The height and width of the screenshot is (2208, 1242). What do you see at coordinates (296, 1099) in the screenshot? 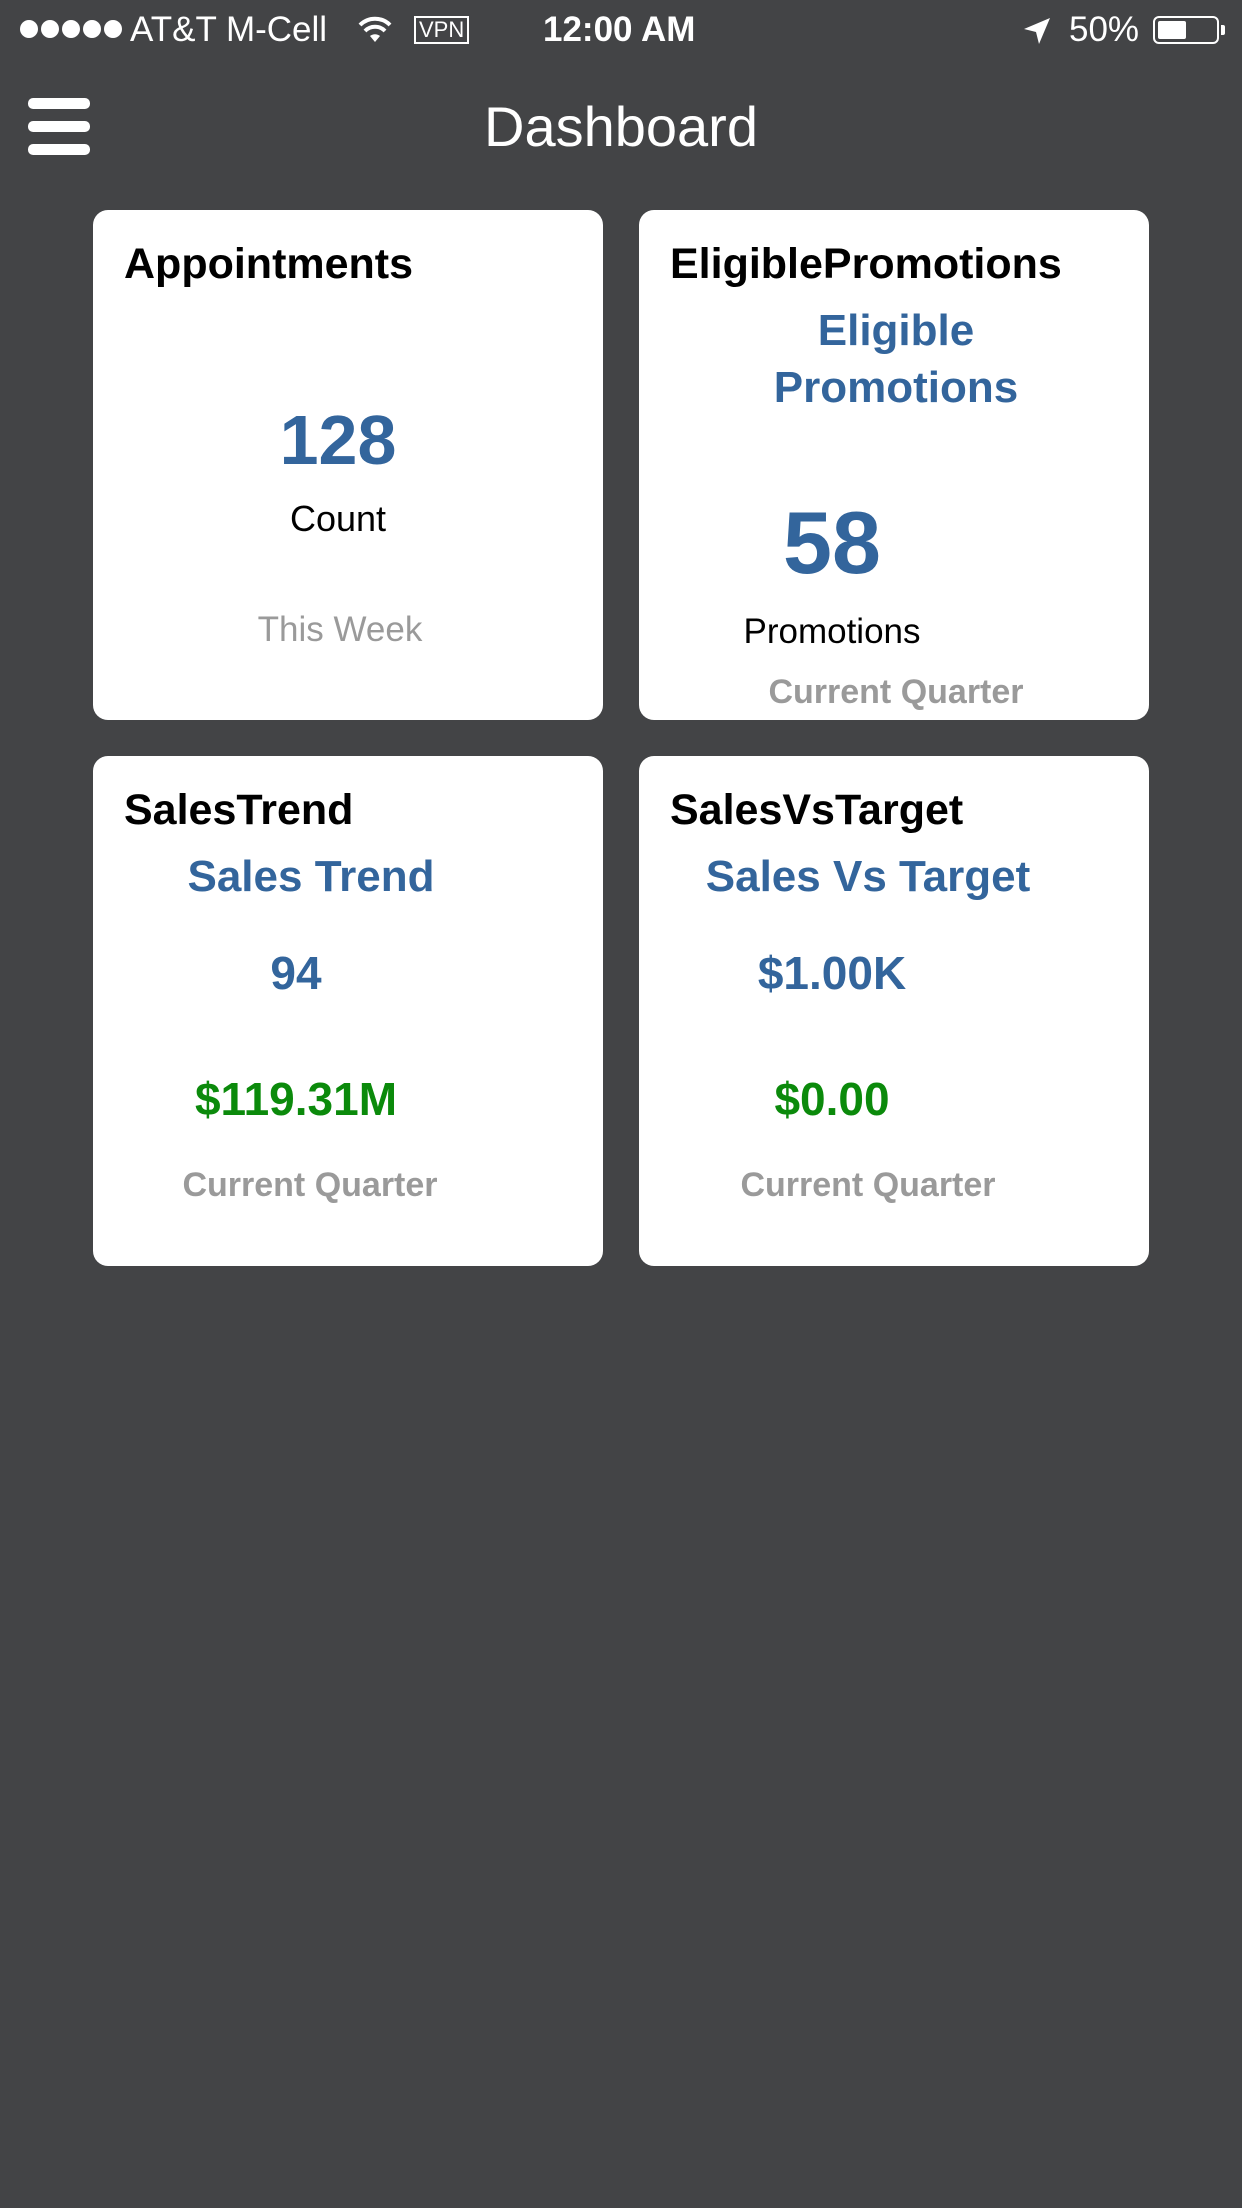
I see `sales-trend-secondary-value: $119.31M` at bounding box center [296, 1099].